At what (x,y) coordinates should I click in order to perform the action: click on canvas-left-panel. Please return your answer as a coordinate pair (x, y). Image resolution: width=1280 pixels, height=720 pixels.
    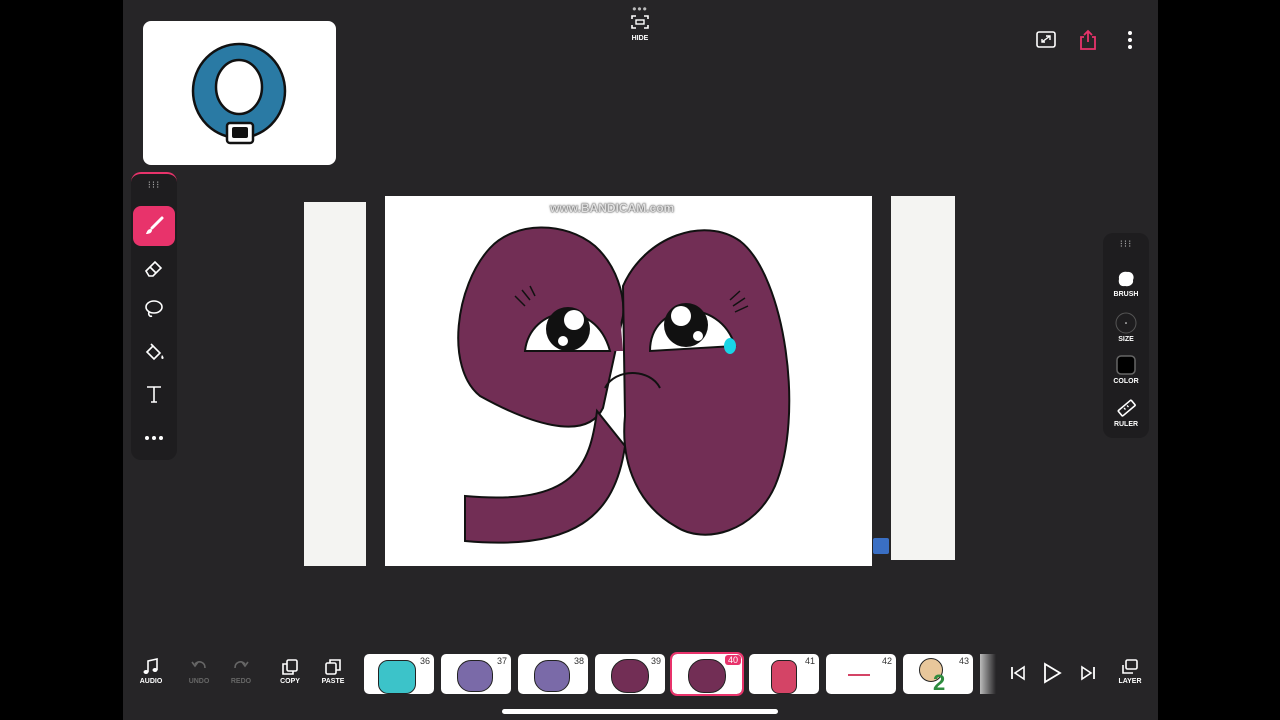
    Looking at the image, I should click on (335, 384).